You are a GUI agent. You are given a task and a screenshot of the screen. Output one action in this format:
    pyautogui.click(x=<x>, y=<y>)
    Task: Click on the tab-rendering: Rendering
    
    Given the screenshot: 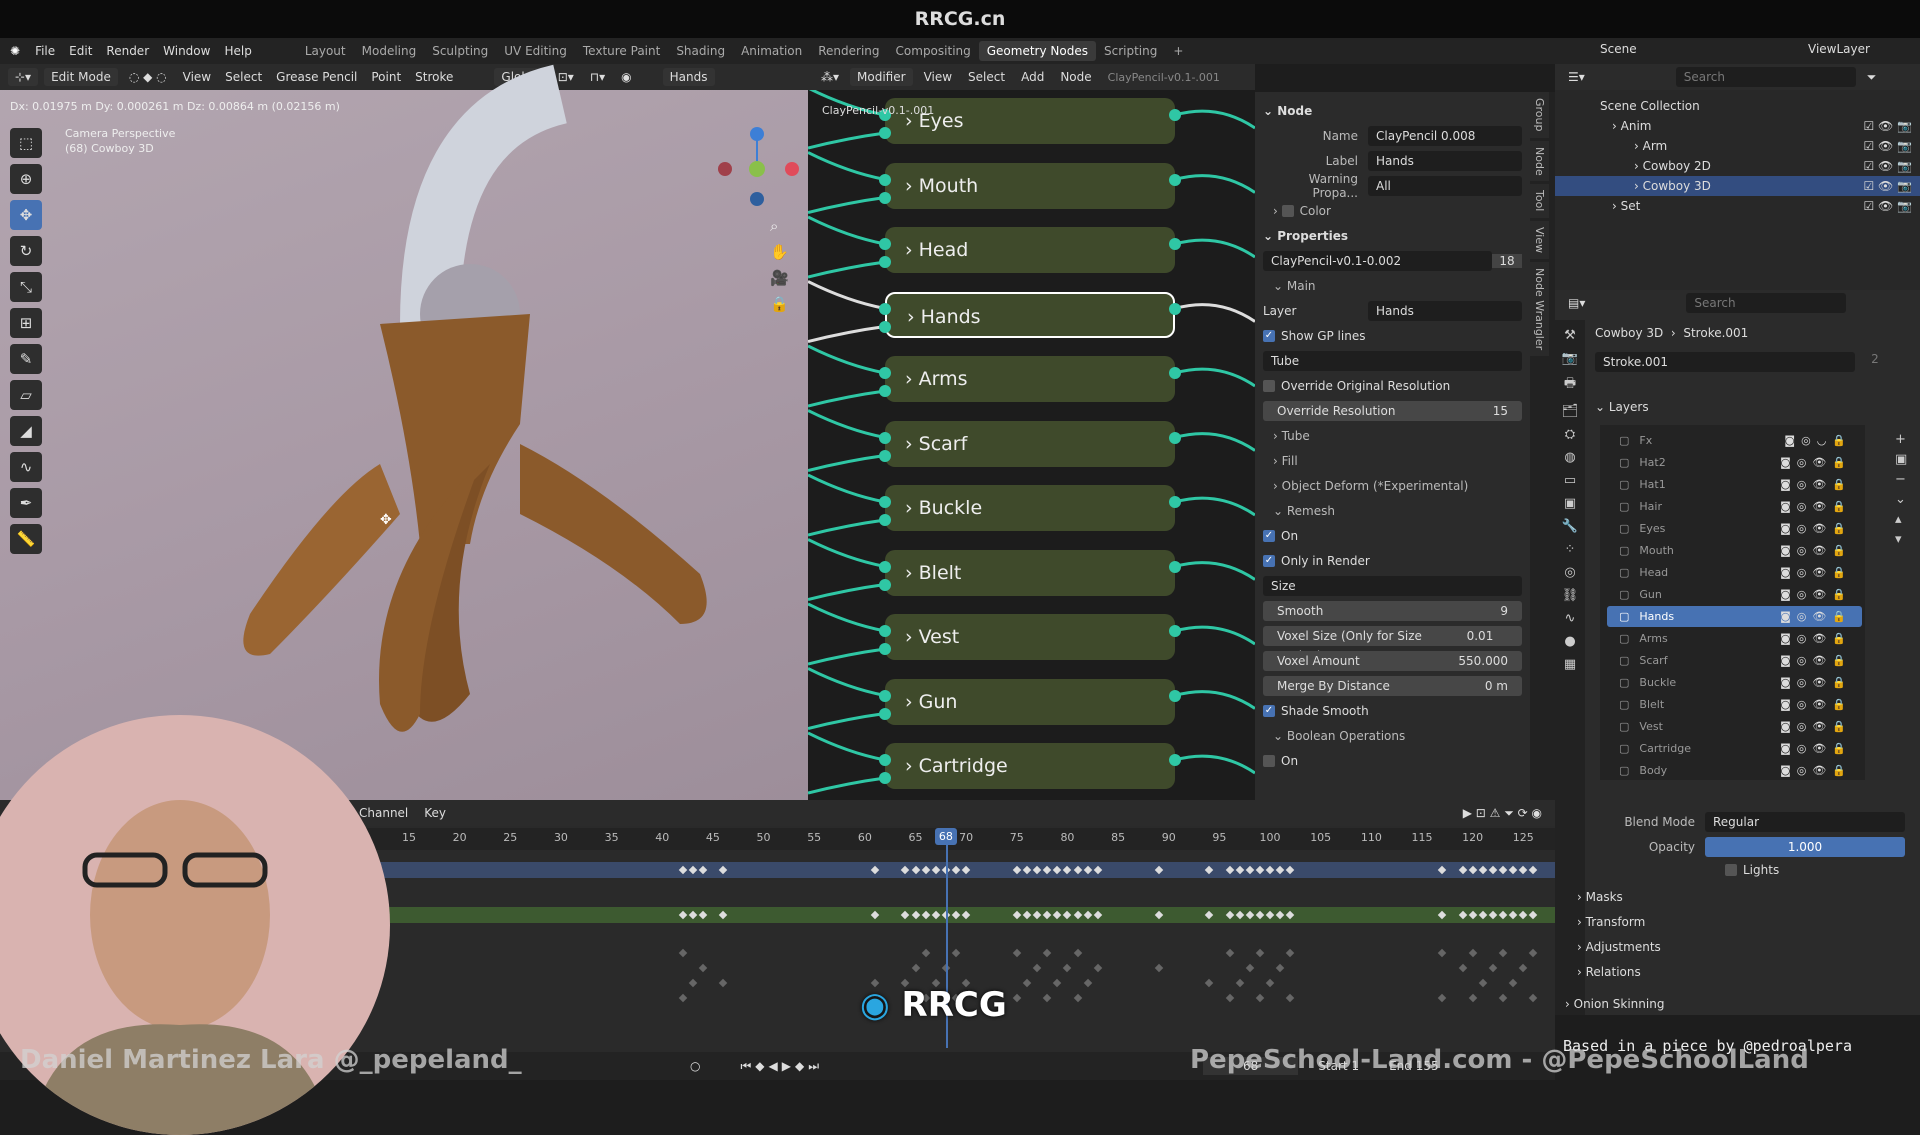 What is the action you would take?
    pyautogui.click(x=848, y=51)
    